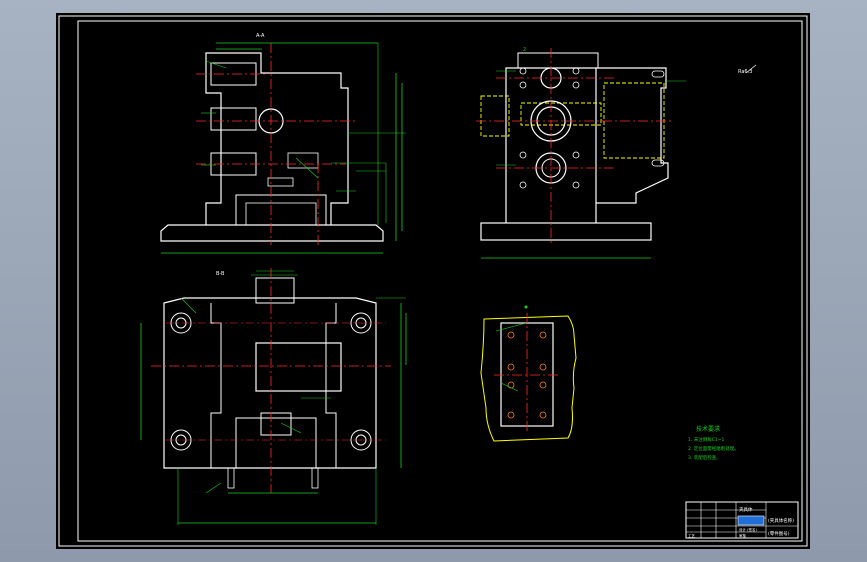 The image size is (867, 562). What do you see at coordinates (746, 509) in the screenshot?
I see `title-designation: 夹具体` at bounding box center [746, 509].